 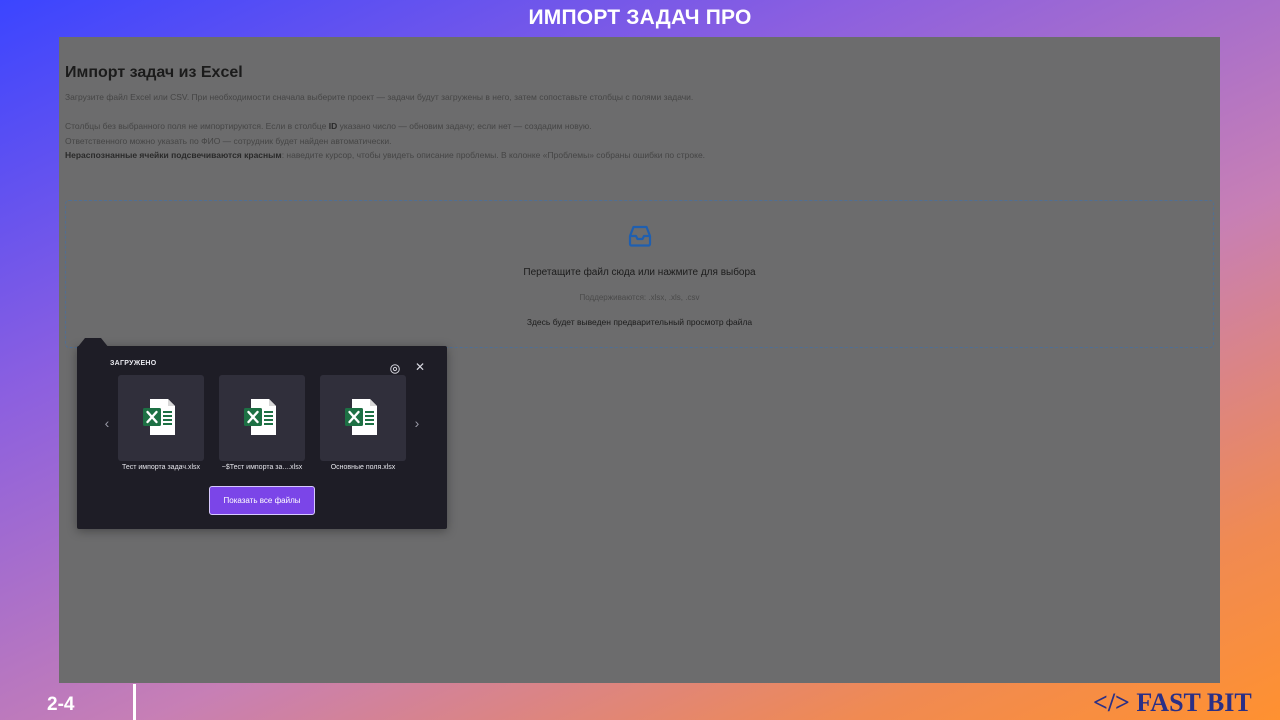 What do you see at coordinates (107, 423) in the screenshot?
I see `chevron-left-icon: ‹` at bounding box center [107, 423].